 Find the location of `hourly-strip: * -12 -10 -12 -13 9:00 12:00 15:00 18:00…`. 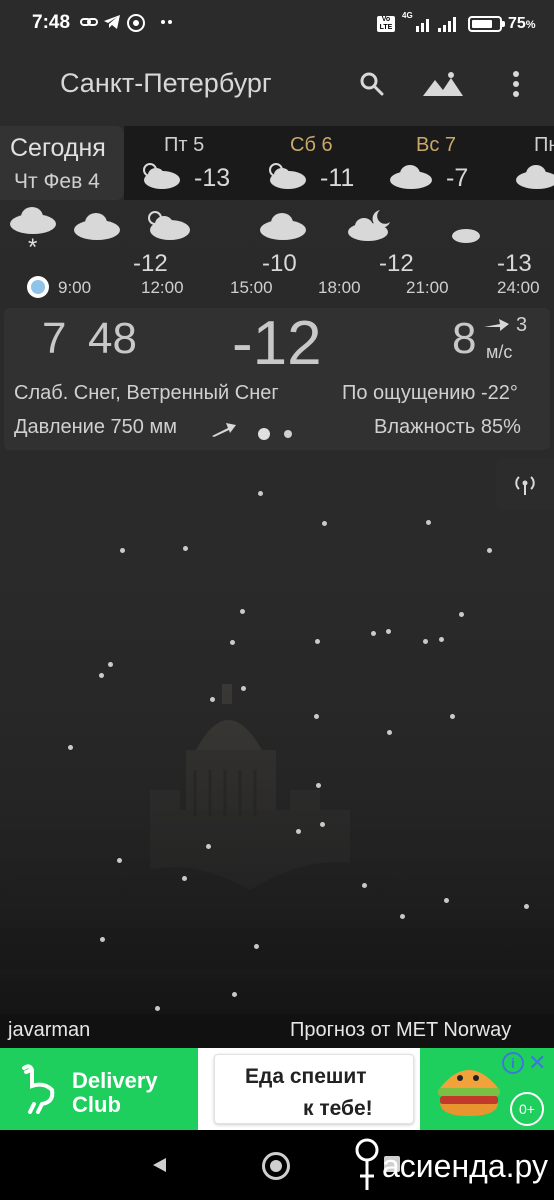

hourly-strip: * -12 -10 -12 -13 9:00 12:00 15:00 18:00… is located at coordinates (277, 252).